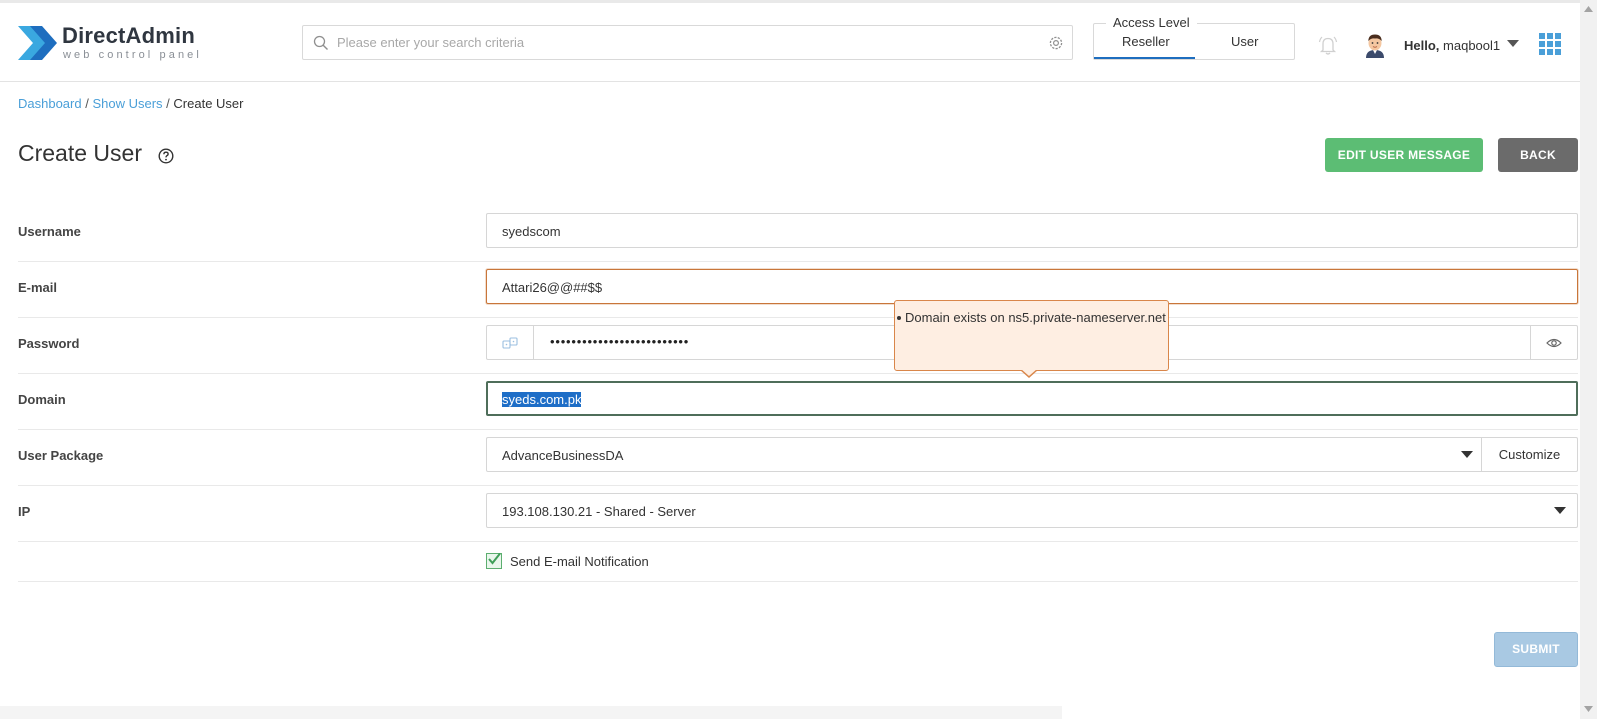 The height and width of the screenshot is (719, 1597). What do you see at coordinates (1032, 286) in the screenshot?
I see `email-field: Attari26@@##$$` at bounding box center [1032, 286].